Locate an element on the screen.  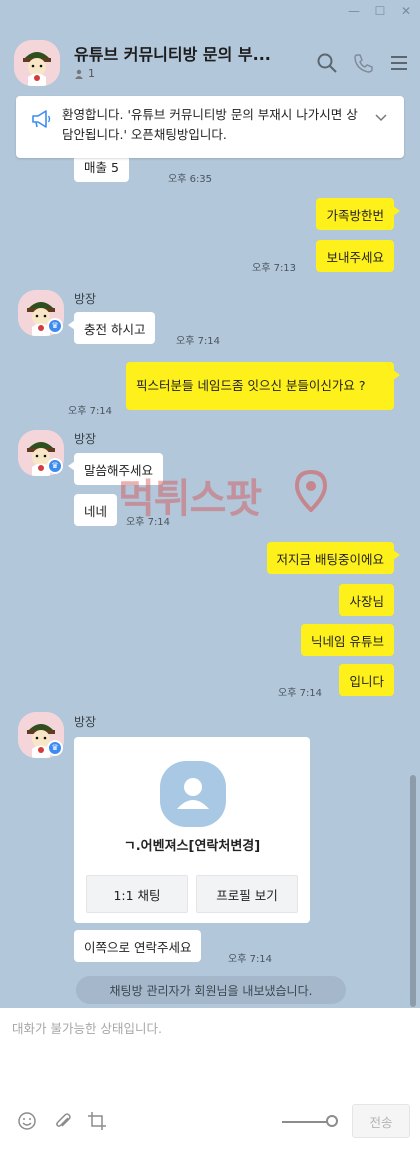
message-bubble: 이쪽으로 연락주세요 is located at coordinates (138, 946).